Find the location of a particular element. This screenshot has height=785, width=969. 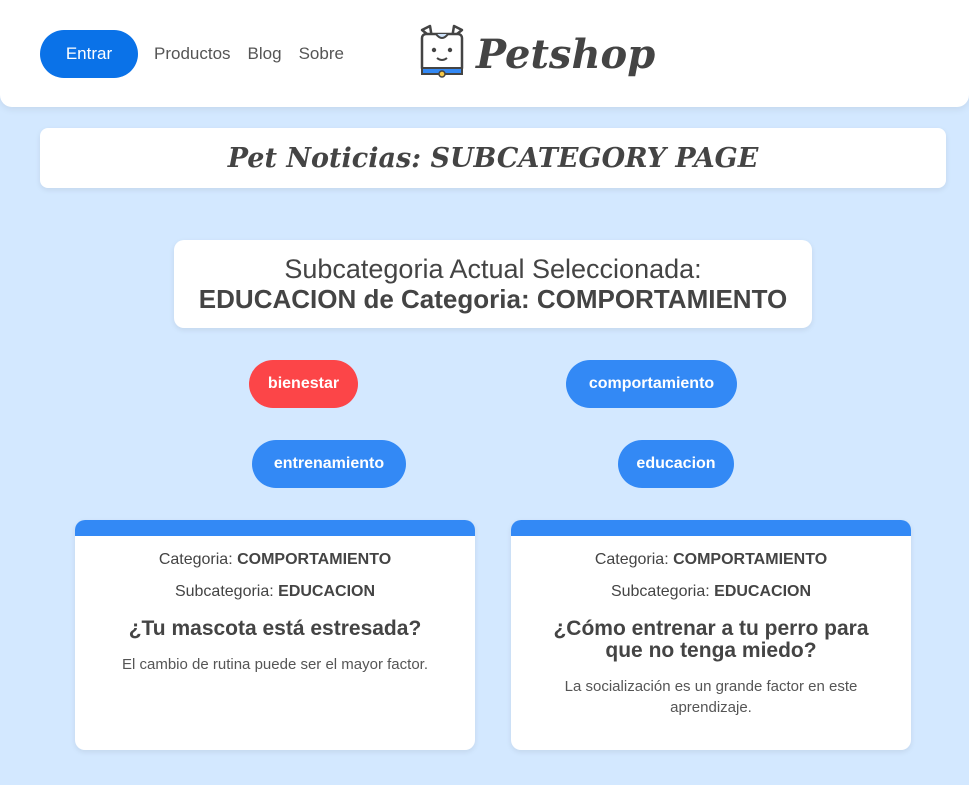

subcategory-button-bienestar: bienestar is located at coordinates (303, 384).